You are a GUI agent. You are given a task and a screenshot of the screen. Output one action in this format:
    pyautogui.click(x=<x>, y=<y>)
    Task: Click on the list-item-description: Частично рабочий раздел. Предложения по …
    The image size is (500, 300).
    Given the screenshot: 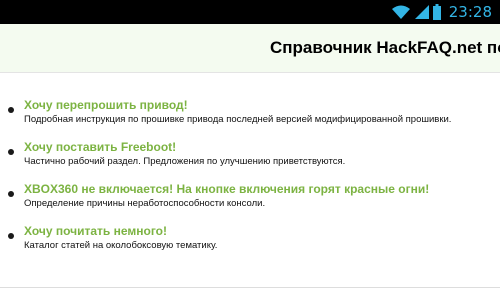 What is the action you would take?
    pyautogui.click(x=185, y=161)
    